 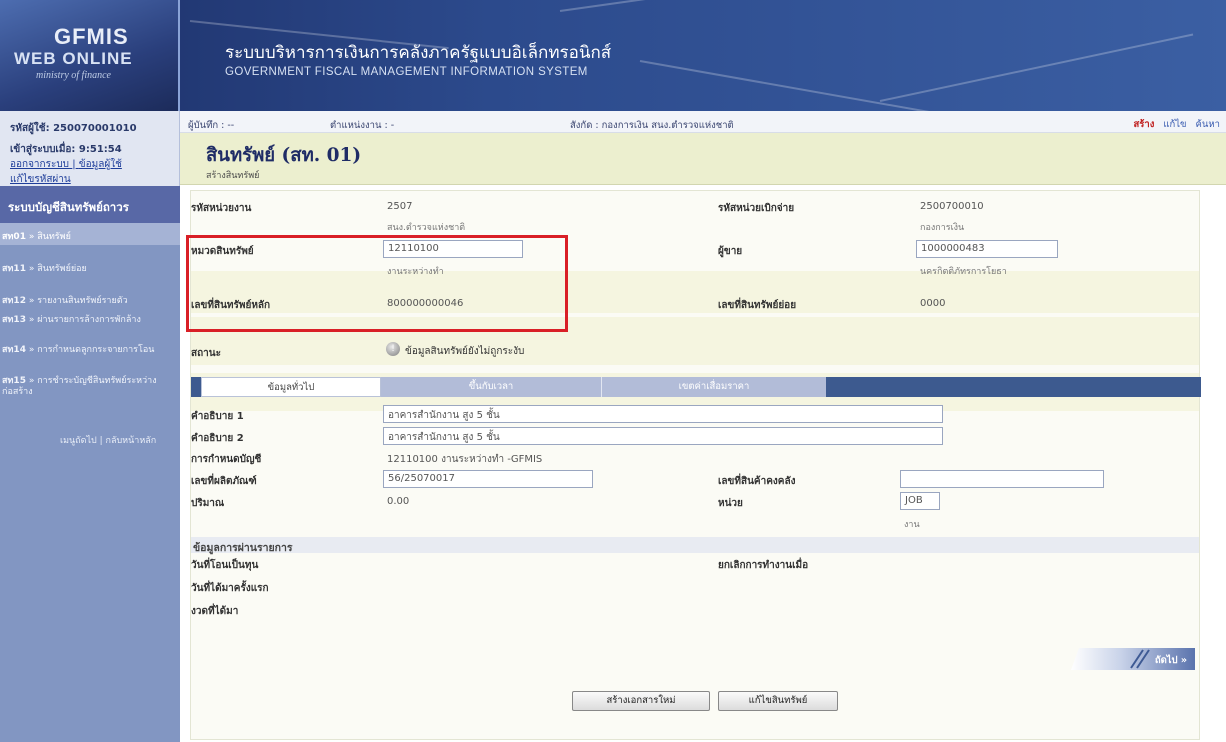 I want to click on page-subtitle: สร้างสินทรัพย์, so click(x=233, y=176).